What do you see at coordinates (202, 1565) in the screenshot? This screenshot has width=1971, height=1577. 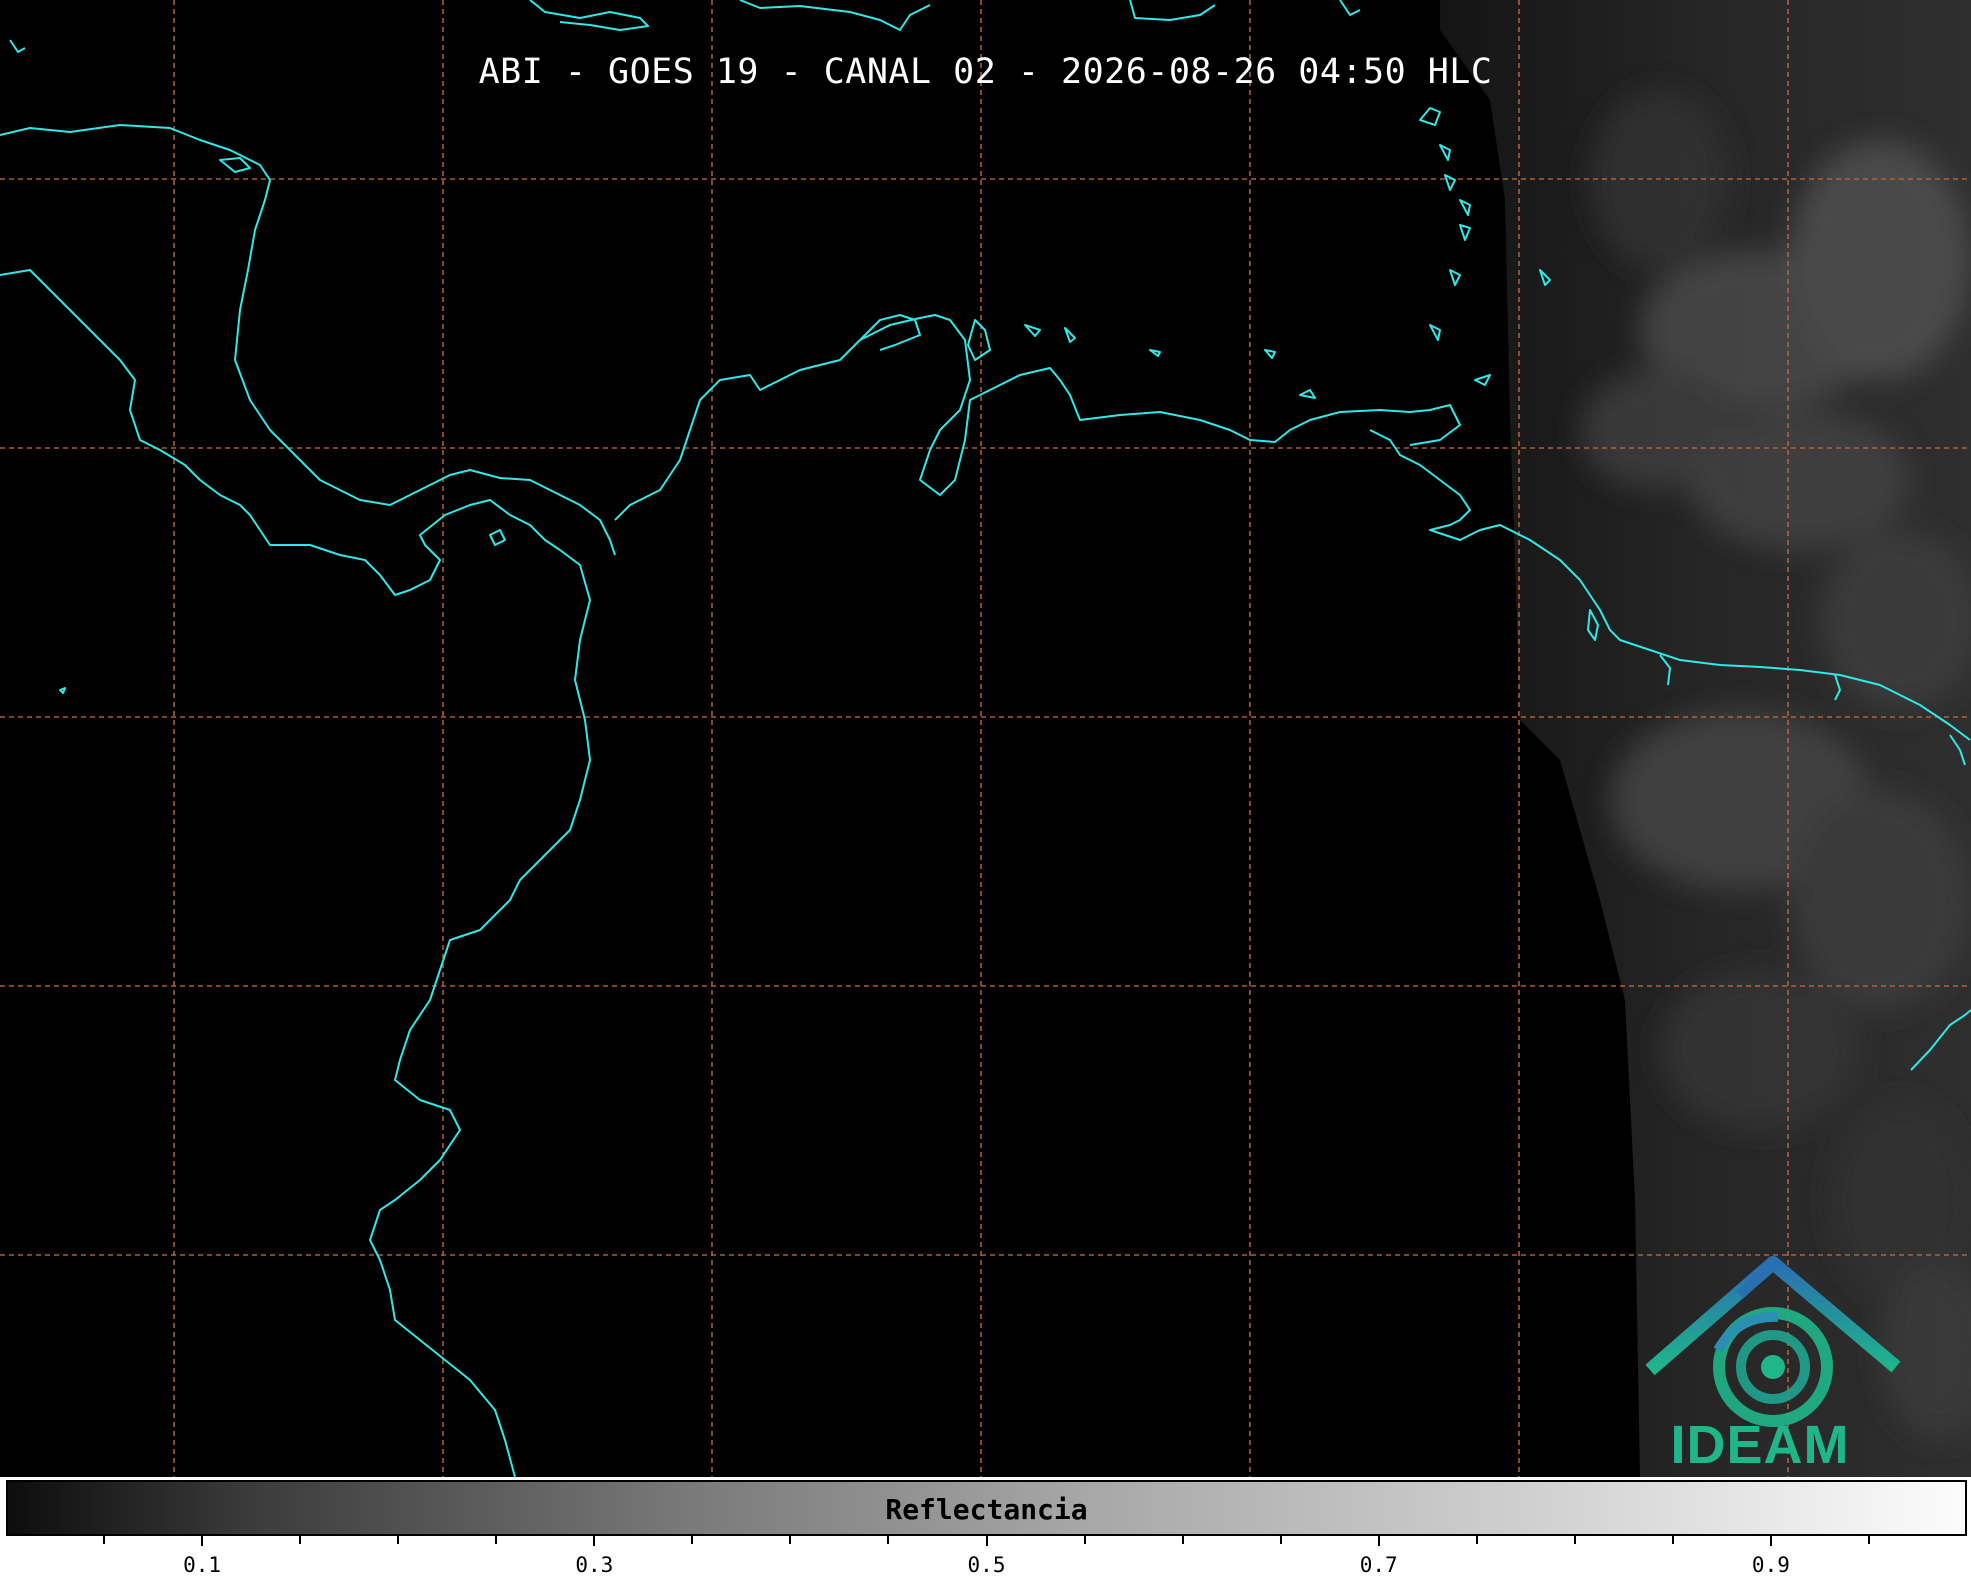 I see `colorbar-tick-label: 0.1` at bounding box center [202, 1565].